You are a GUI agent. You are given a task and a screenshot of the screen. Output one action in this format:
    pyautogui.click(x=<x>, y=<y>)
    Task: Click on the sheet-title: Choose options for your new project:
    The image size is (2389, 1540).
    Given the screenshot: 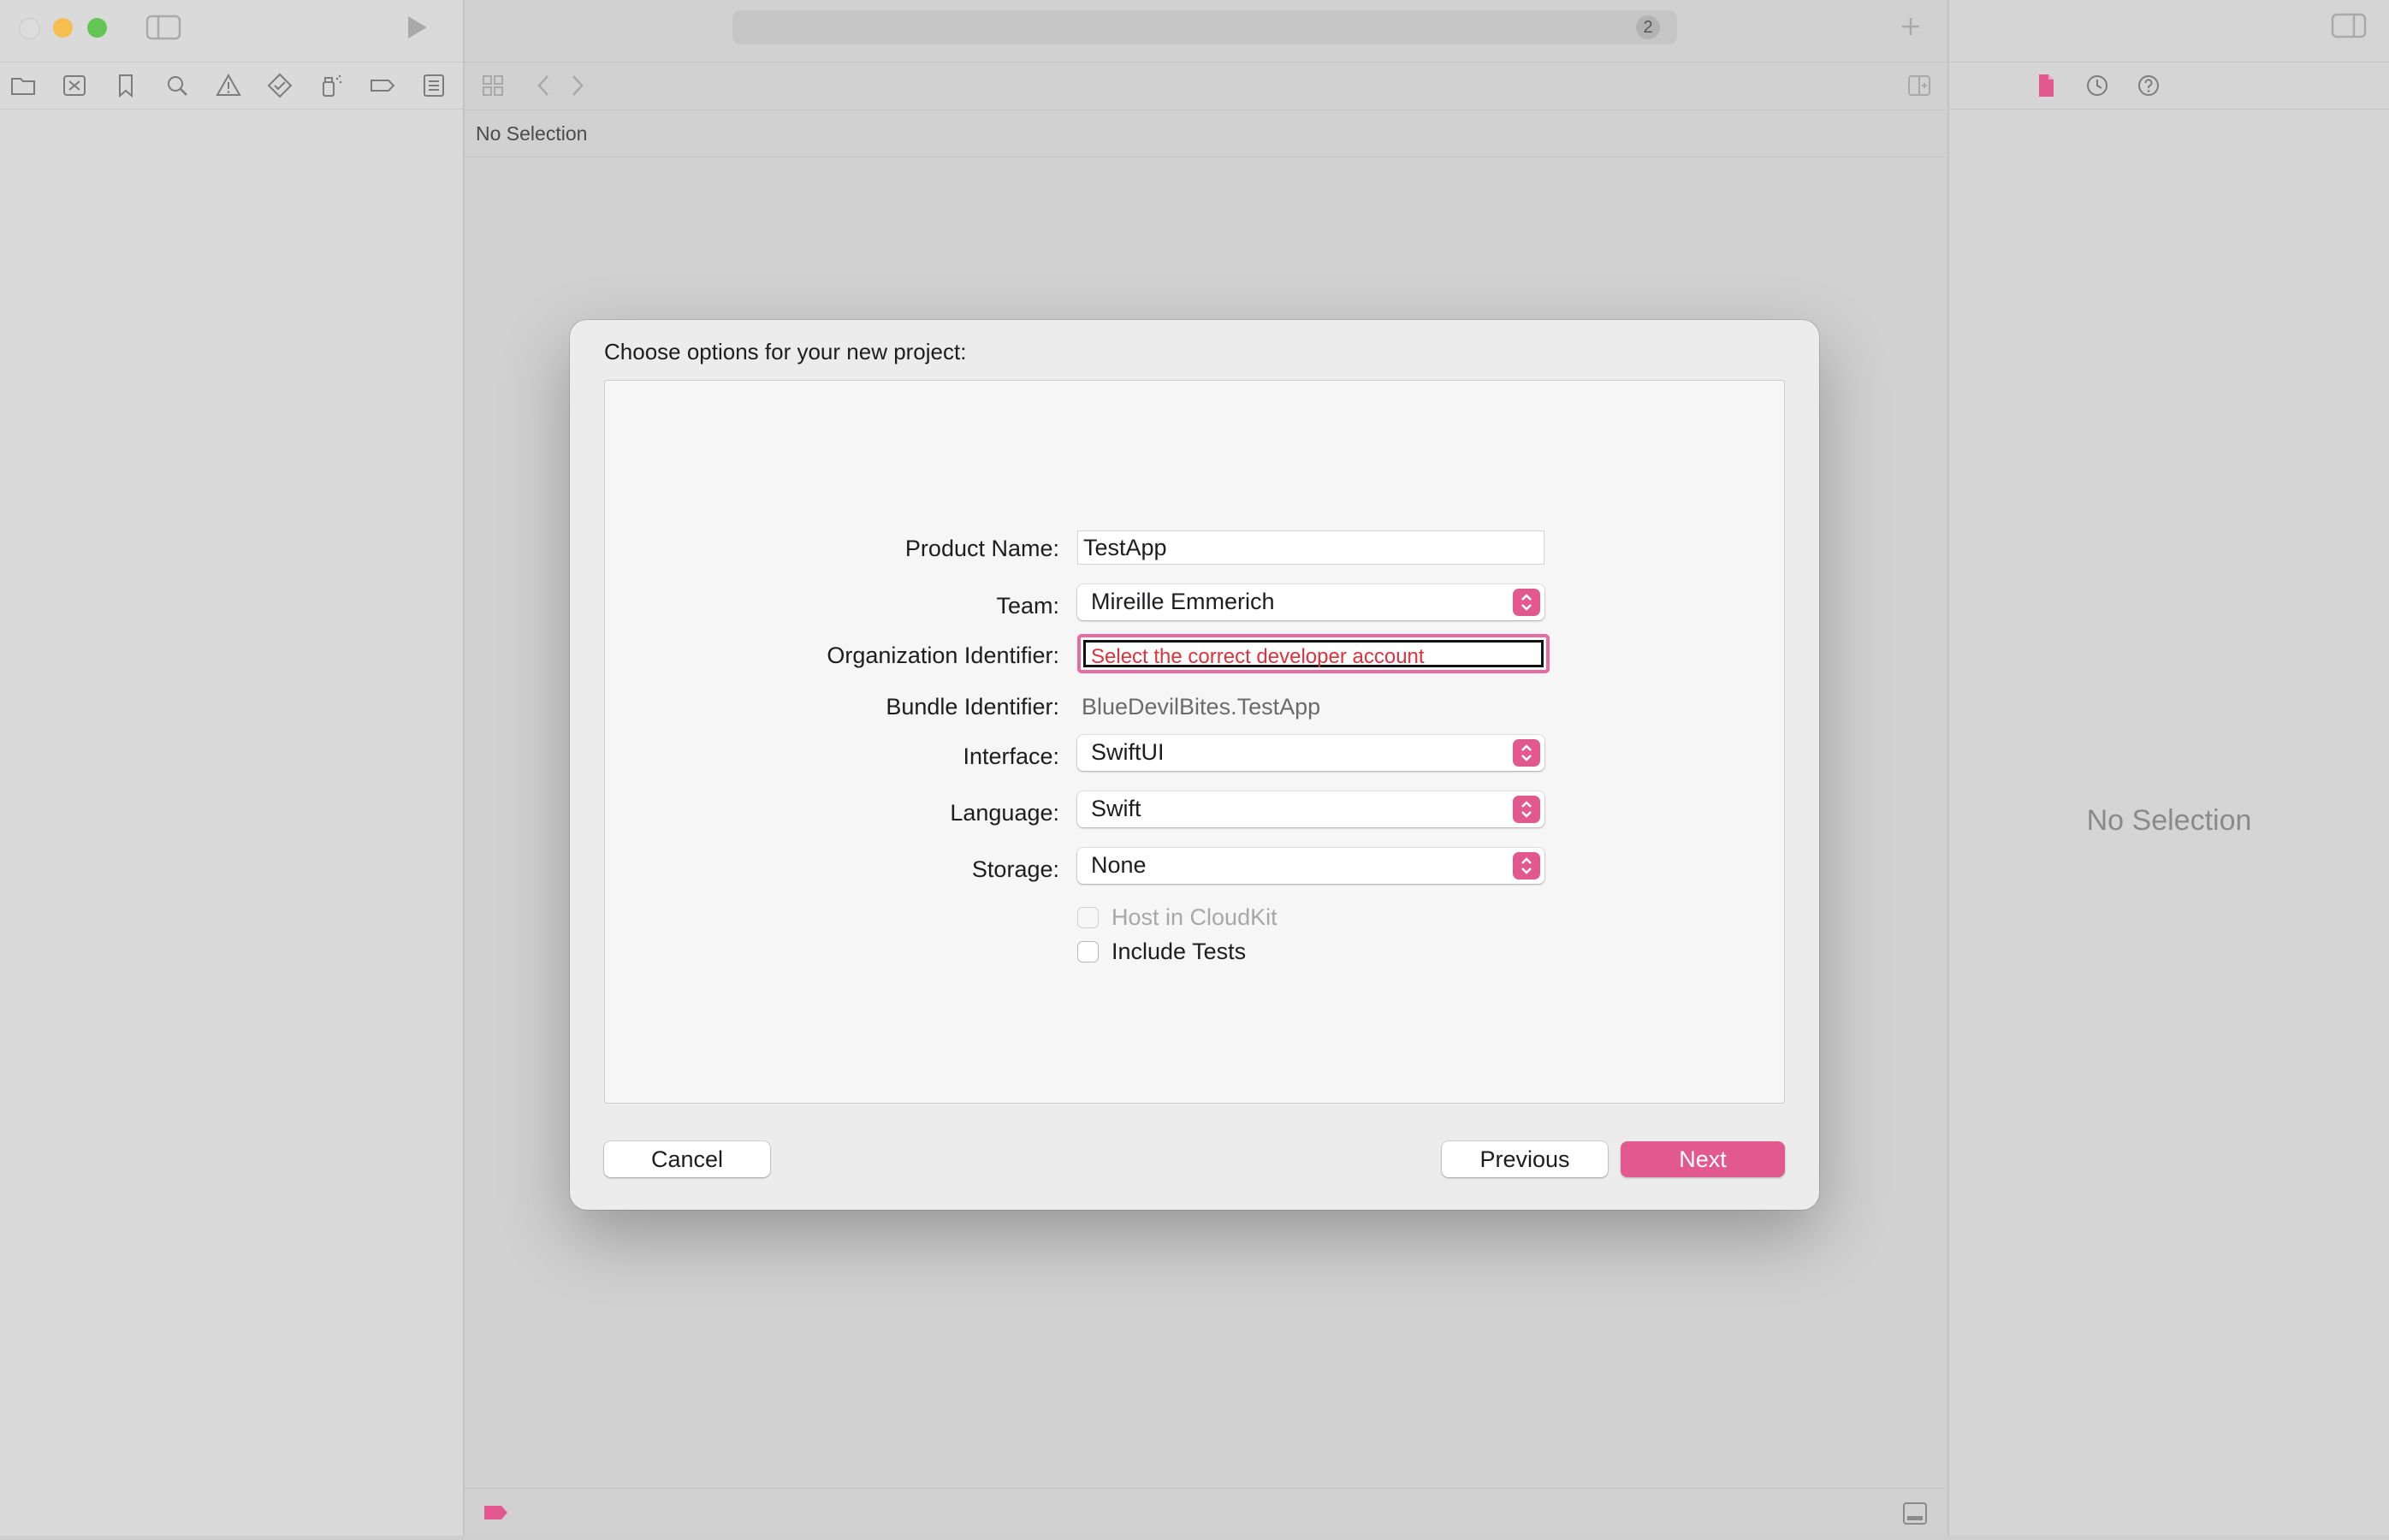 What is the action you would take?
    pyautogui.click(x=785, y=351)
    